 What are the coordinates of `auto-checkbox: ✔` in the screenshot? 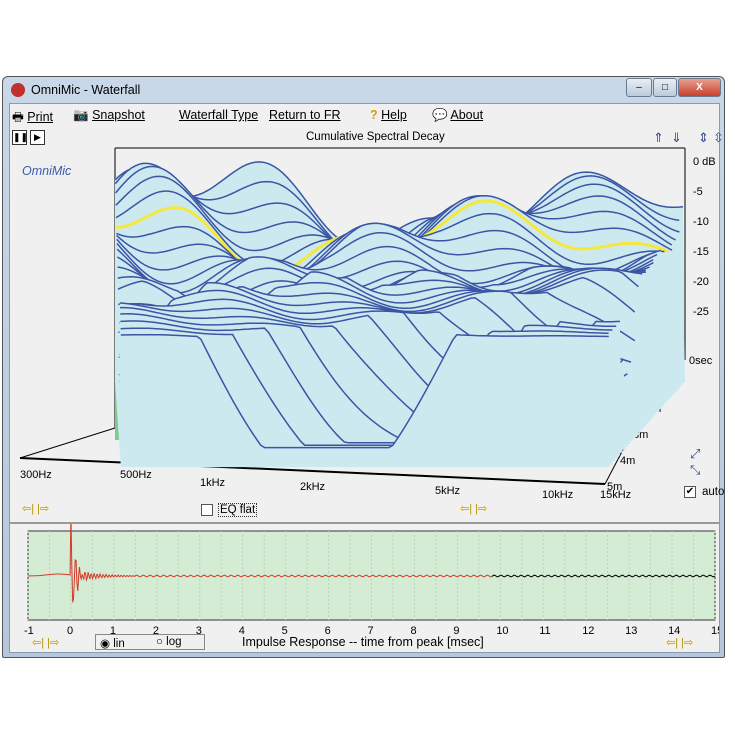 It's located at (690, 492).